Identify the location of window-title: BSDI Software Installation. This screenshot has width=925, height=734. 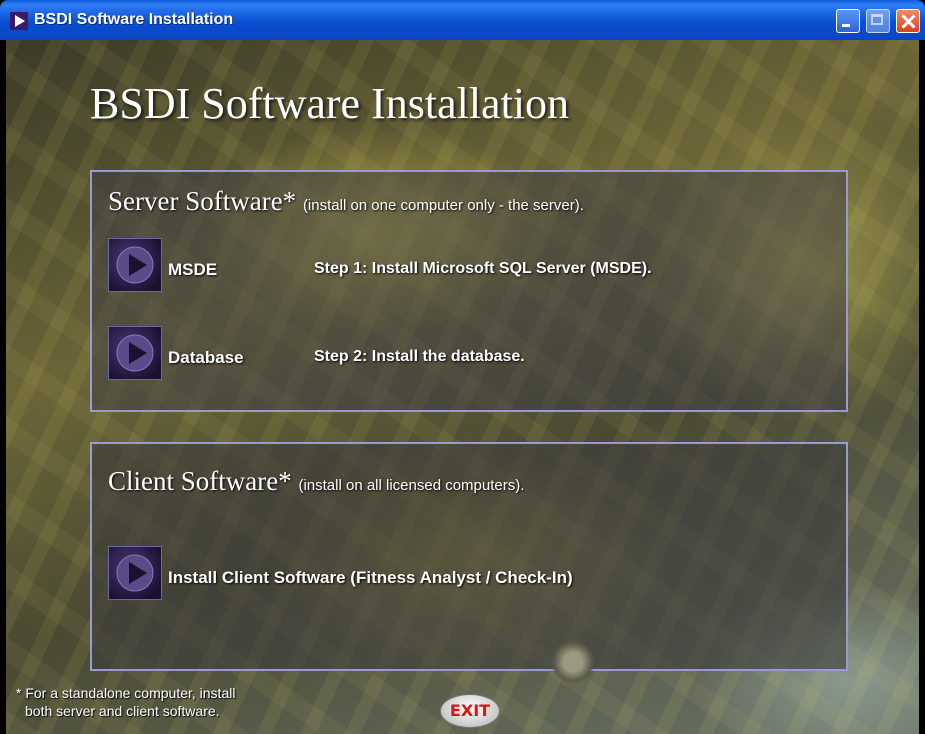
(134, 19).